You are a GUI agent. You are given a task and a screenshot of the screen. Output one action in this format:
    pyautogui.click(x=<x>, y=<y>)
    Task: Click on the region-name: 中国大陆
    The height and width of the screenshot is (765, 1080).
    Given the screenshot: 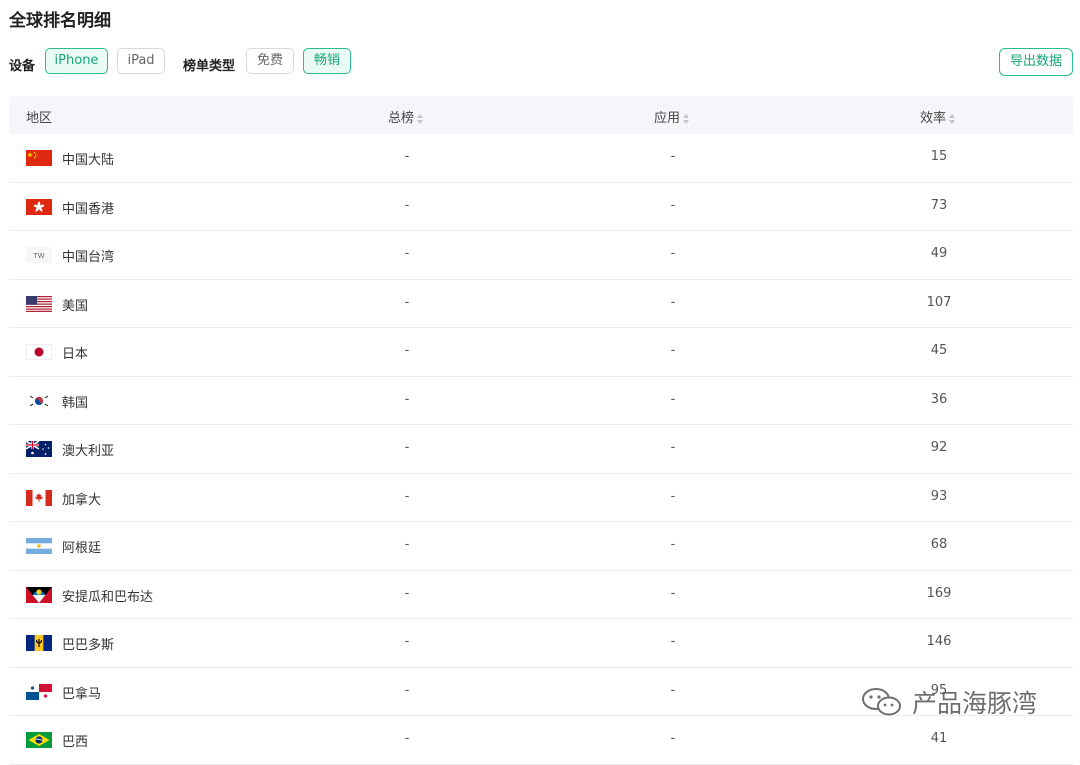 What is the action you would take?
    pyautogui.click(x=88, y=160)
    